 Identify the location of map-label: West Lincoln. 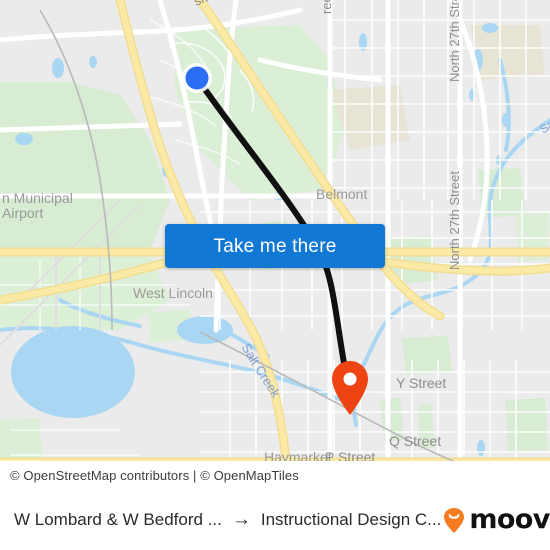
(173, 293).